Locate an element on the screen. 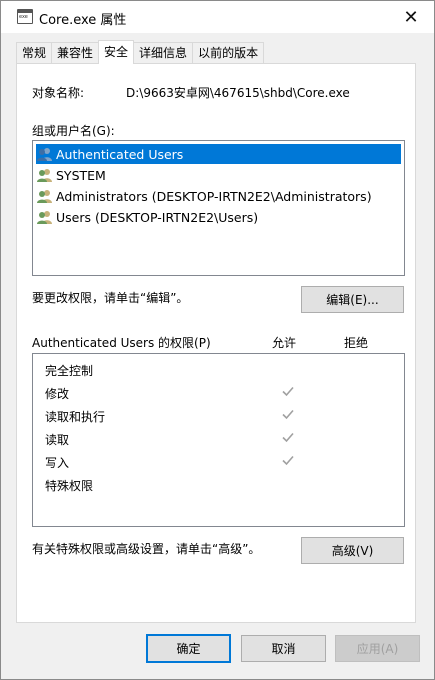 The width and height of the screenshot is (435, 680). tab-previous-versions: 以前的版本 is located at coordinates (228, 53).